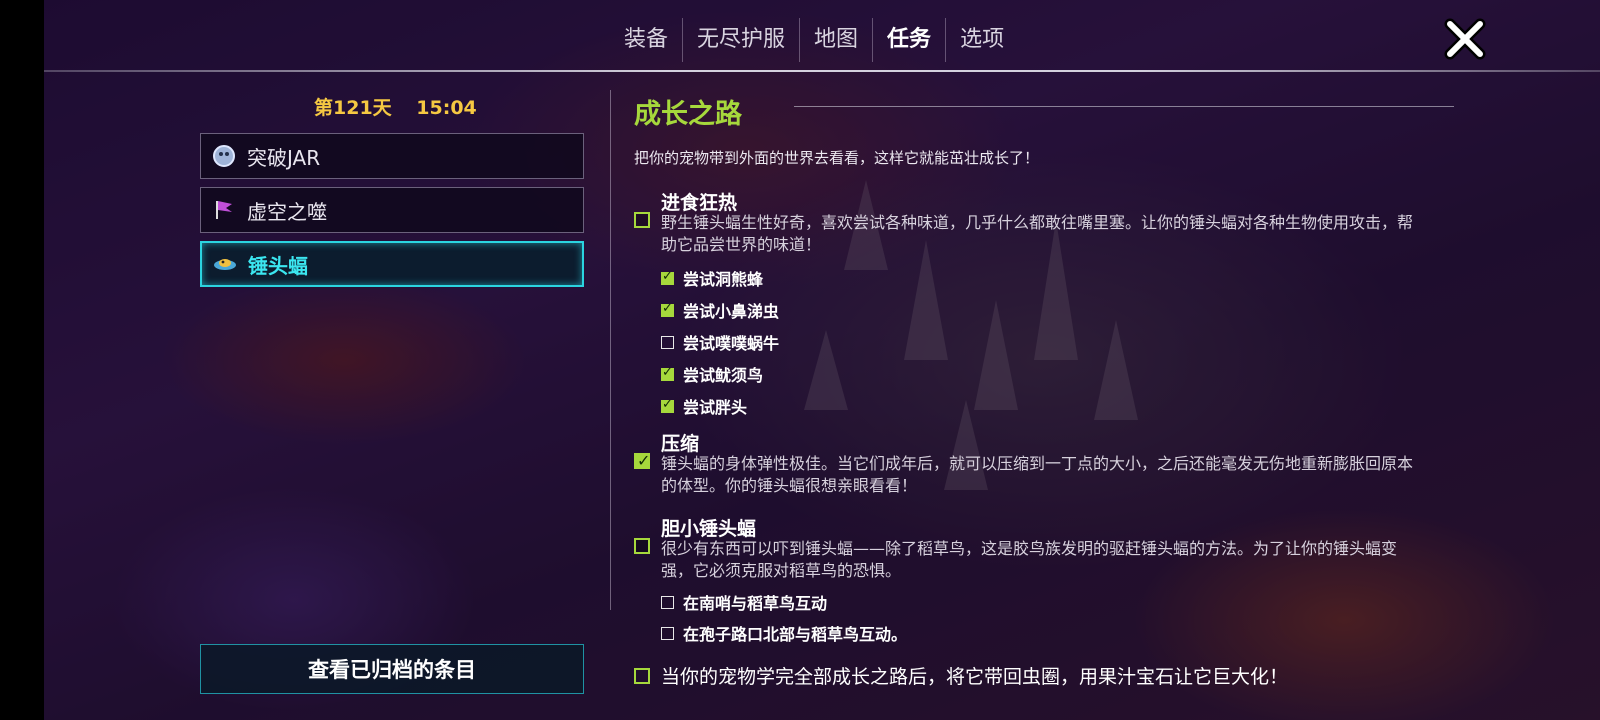  I want to click on sub-objective: 尝试鱿须鸟, so click(712, 374).